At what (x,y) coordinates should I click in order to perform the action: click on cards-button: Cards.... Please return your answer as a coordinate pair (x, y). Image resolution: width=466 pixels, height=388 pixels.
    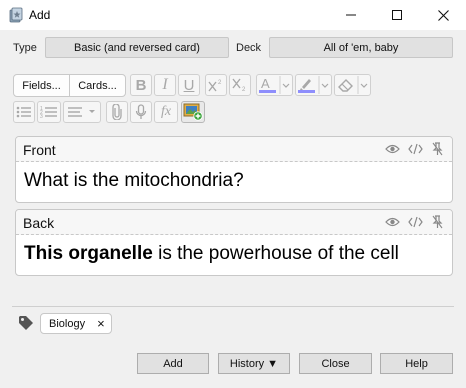
    Looking at the image, I should click on (97, 85).